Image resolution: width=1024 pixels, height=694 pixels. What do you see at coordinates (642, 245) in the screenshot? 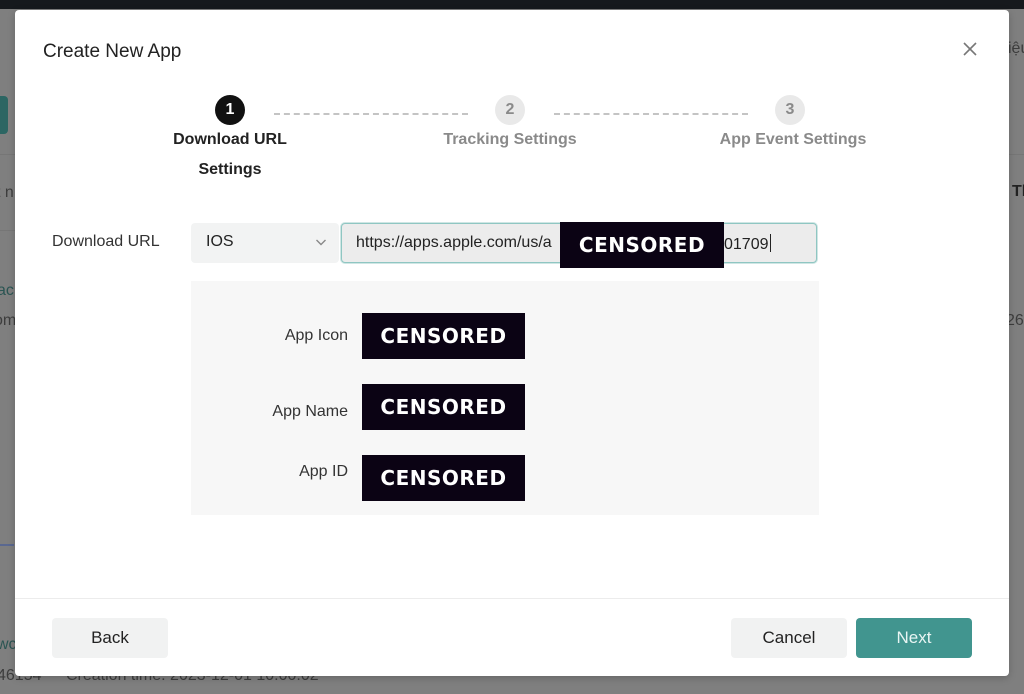
I see `redacted-url-segment: CENSORED` at bounding box center [642, 245].